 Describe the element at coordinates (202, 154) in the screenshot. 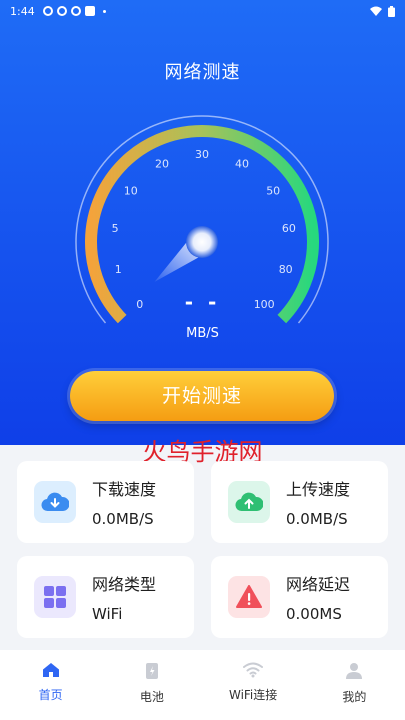

I see `gauge-tick-label: 30` at that location.